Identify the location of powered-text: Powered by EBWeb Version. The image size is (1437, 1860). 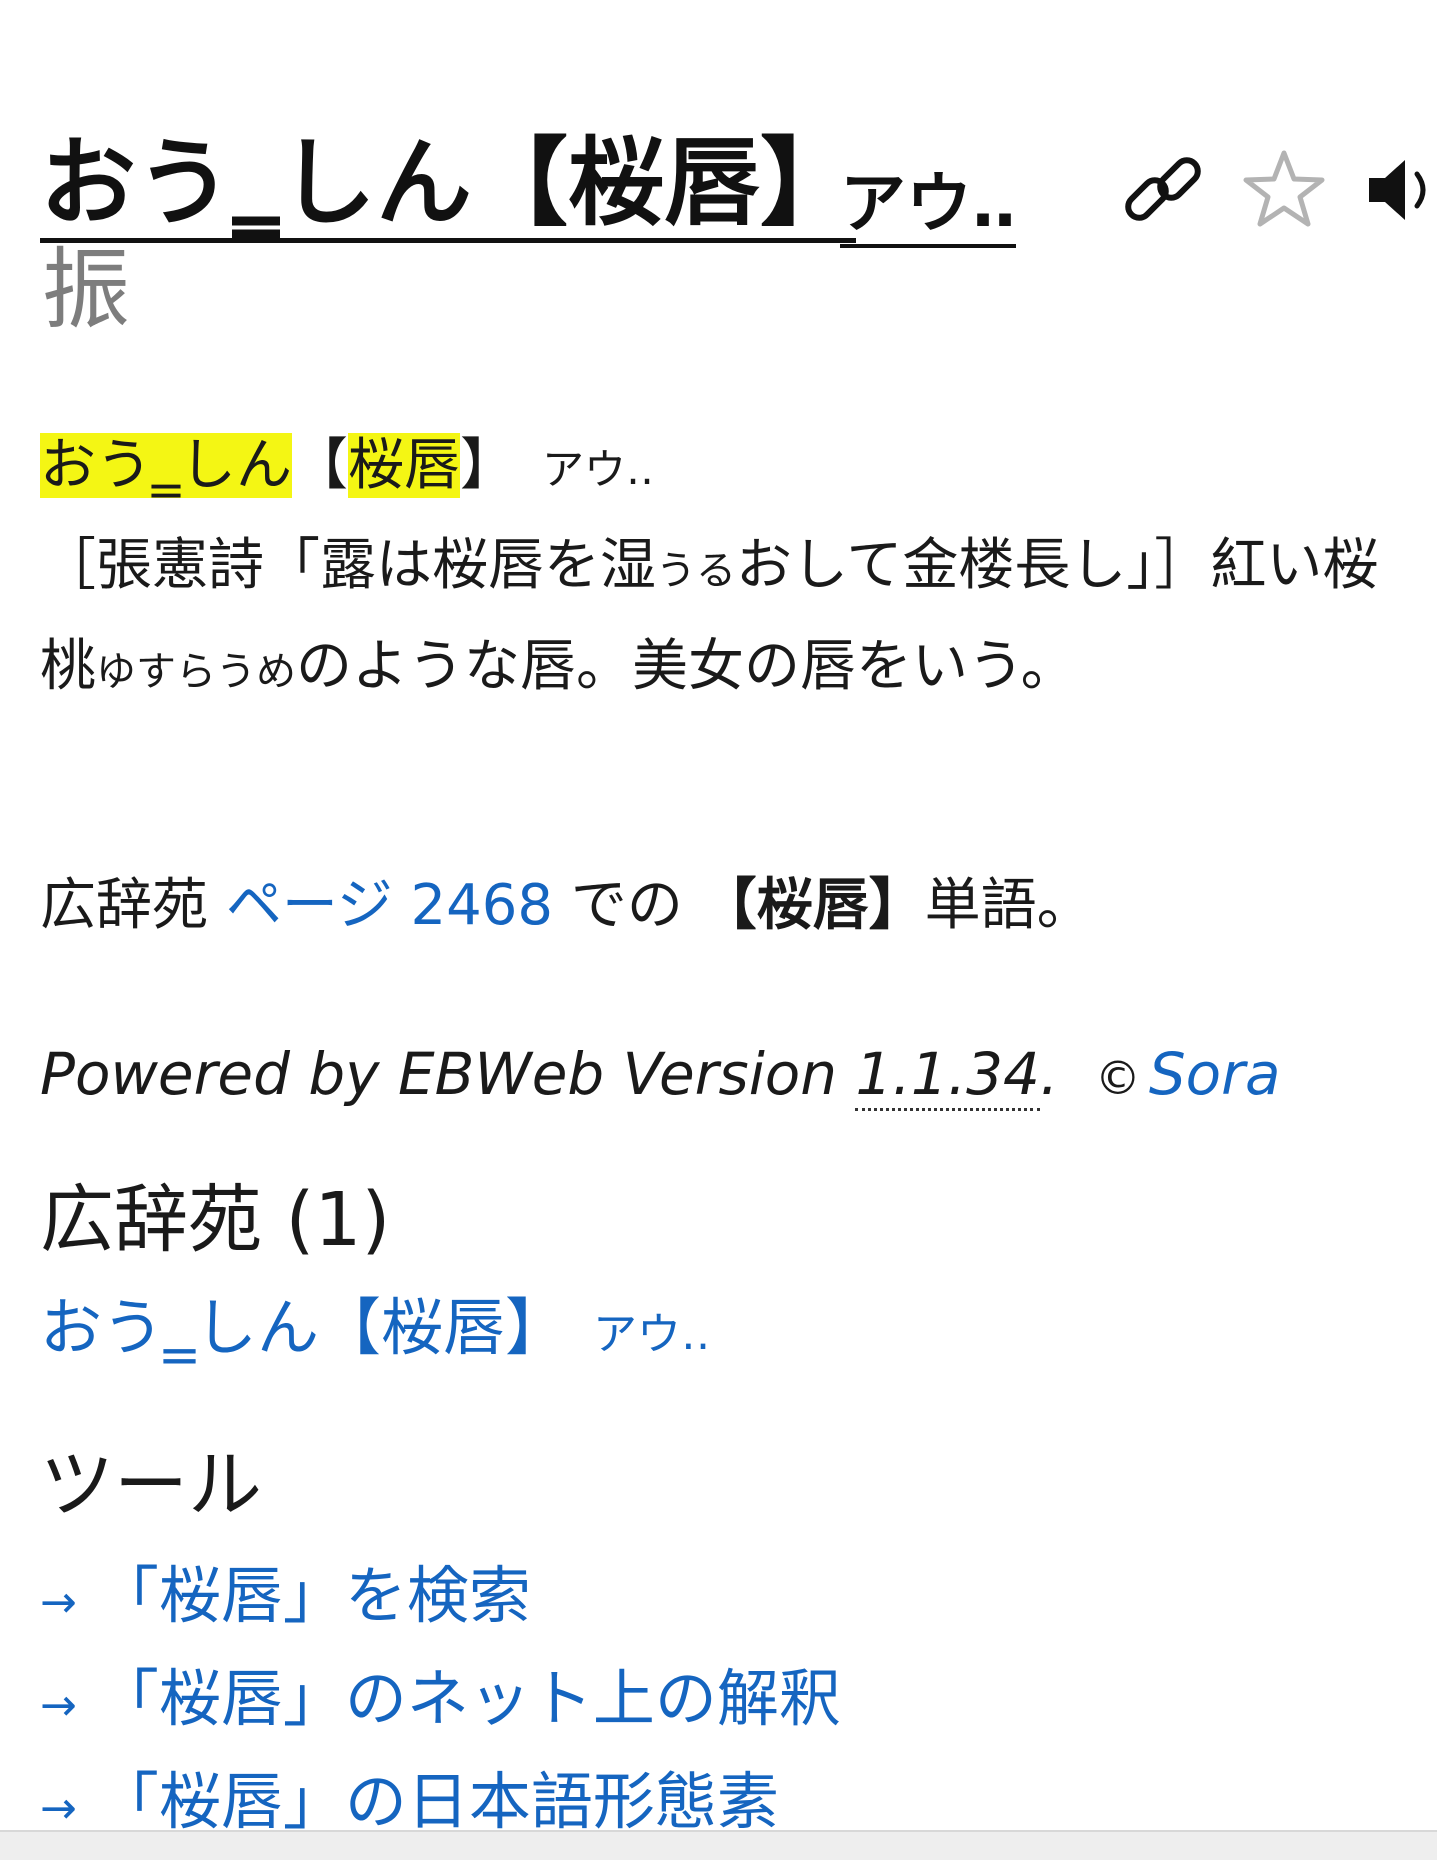
(439, 1074).